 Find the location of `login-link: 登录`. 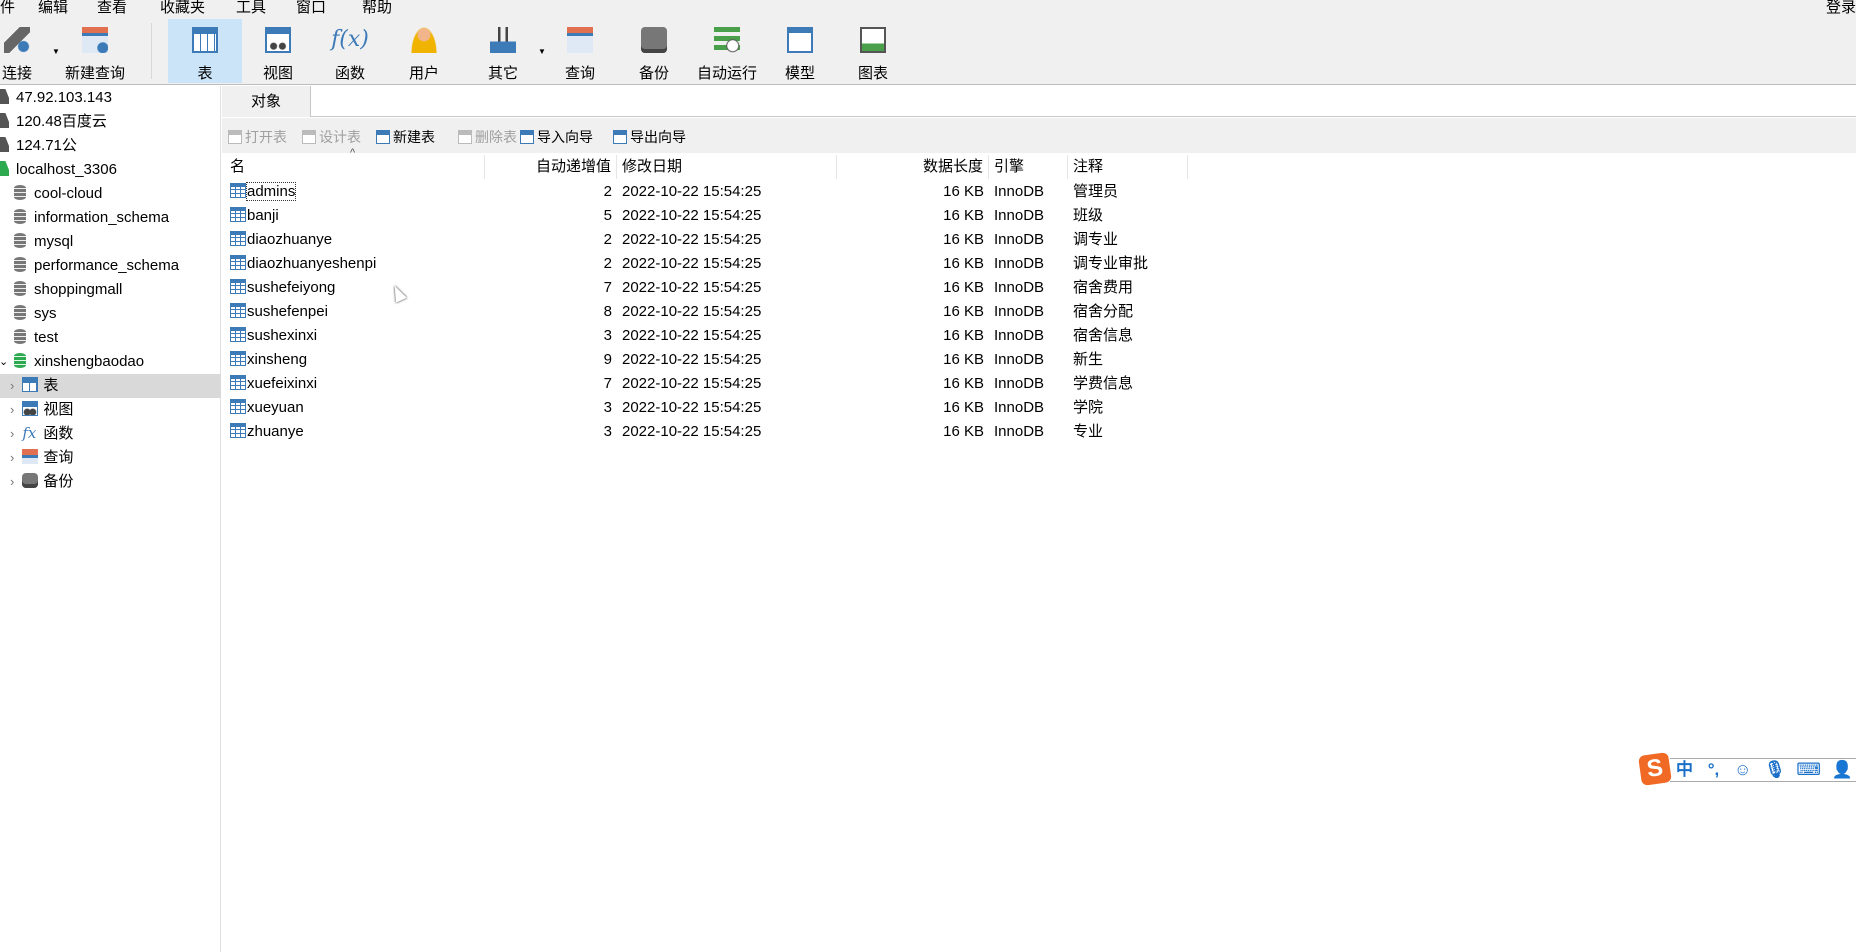

login-link: 登录 is located at coordinates (1841, 8).